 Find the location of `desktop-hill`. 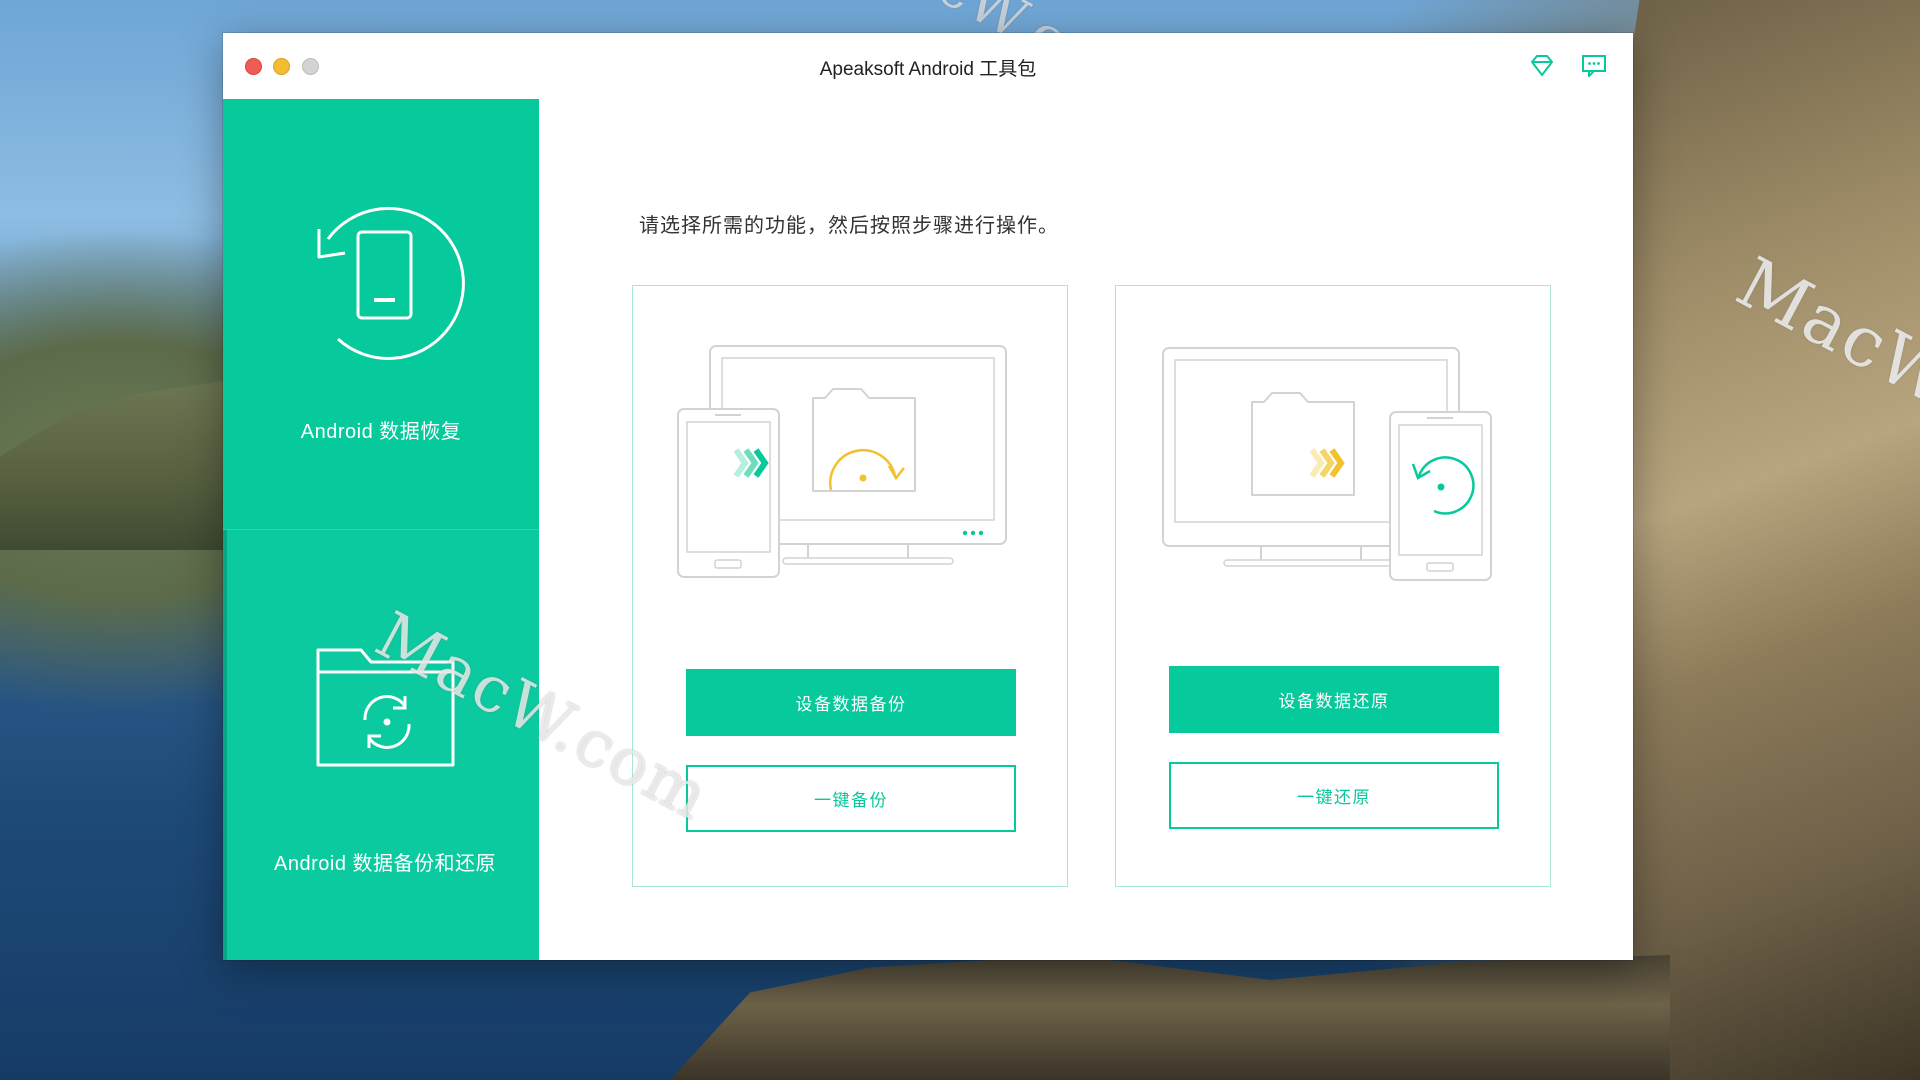

desktop-hill is located at coordinates (115, 465).